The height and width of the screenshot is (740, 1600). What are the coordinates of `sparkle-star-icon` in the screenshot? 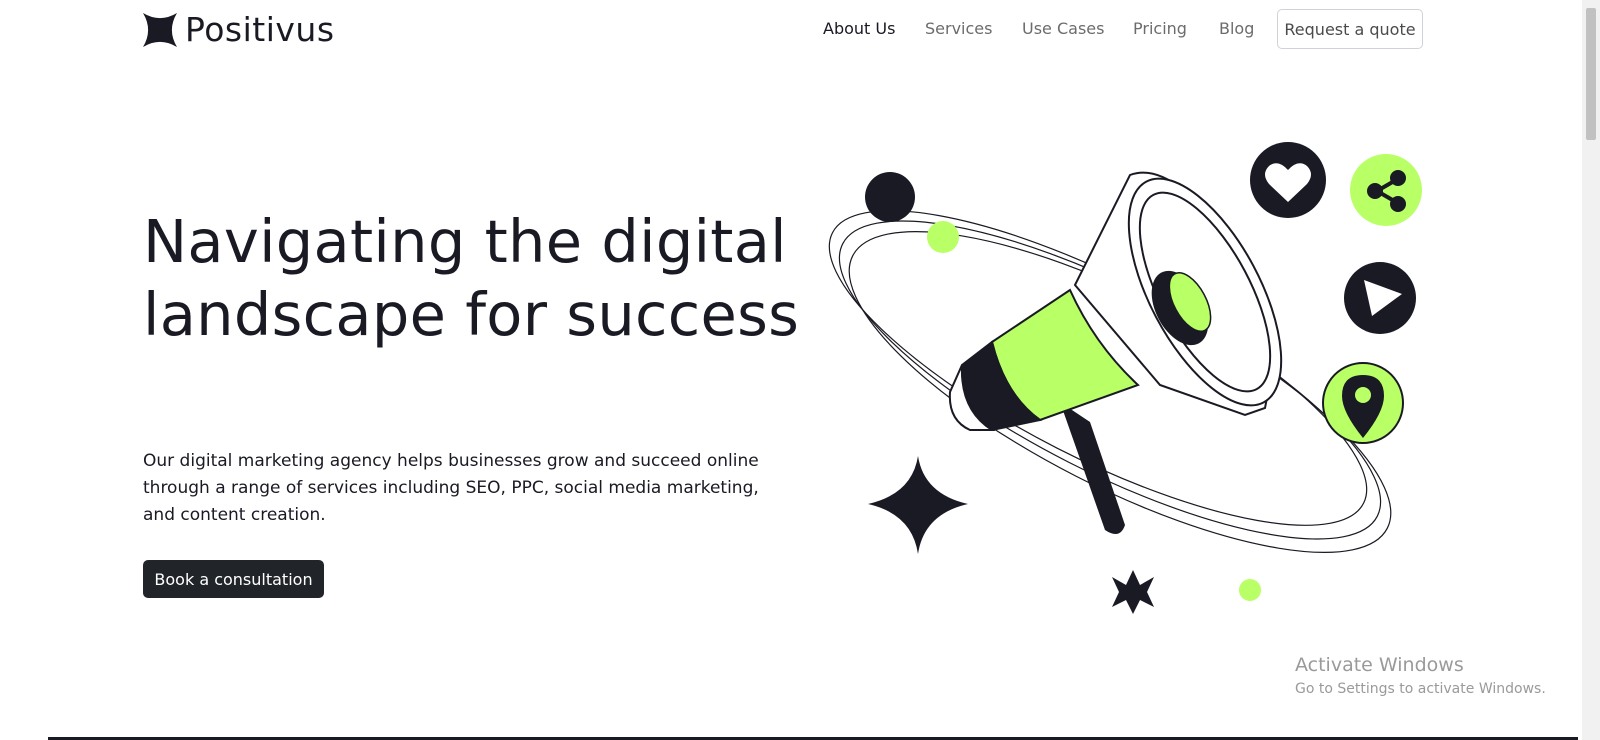 It's located at (1011, 535).